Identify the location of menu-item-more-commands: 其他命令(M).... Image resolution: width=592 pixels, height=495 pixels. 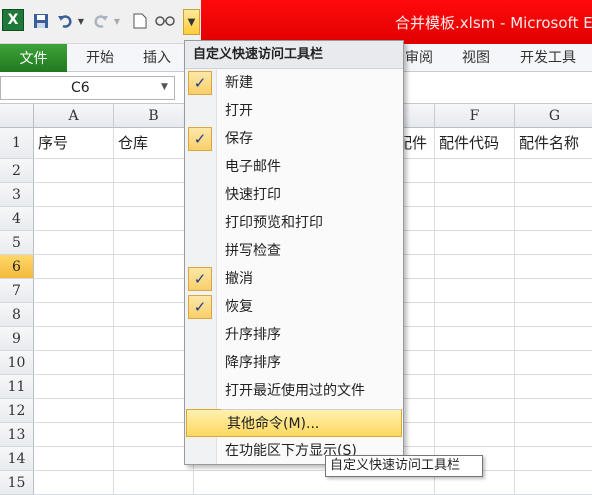
(294, 423).